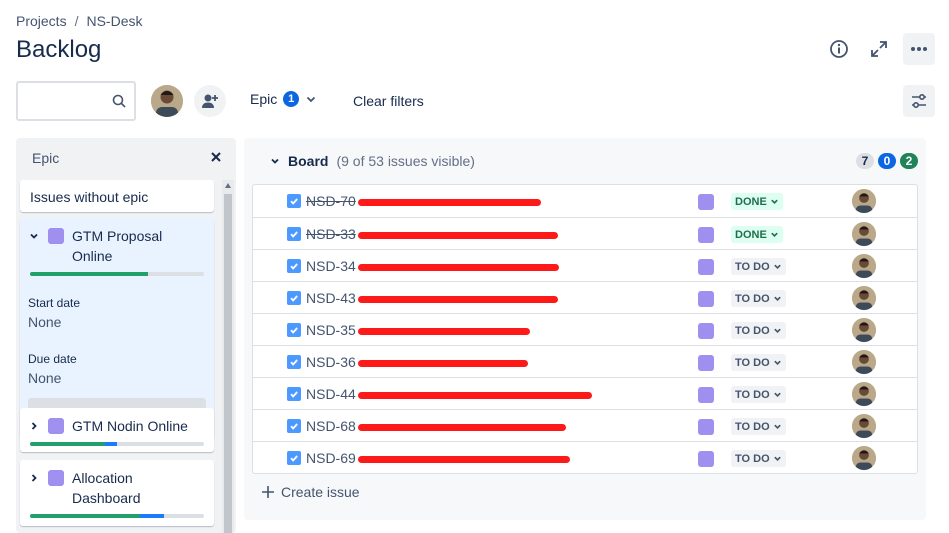 Image resolution: width=949 pixels, height=533 pixels. I want to click on issue-key: NSD-44, so click(331, 394).